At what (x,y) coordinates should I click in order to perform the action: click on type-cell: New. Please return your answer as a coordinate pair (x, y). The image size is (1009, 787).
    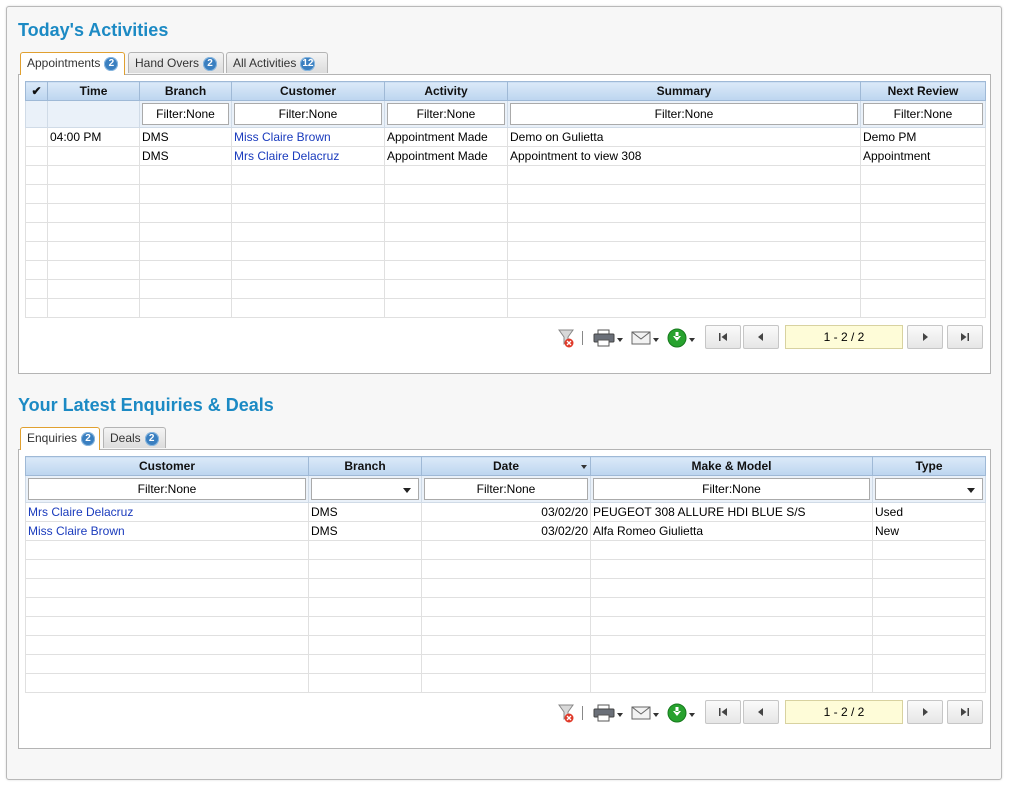
    Looking at the image, I should click on (929, 531).